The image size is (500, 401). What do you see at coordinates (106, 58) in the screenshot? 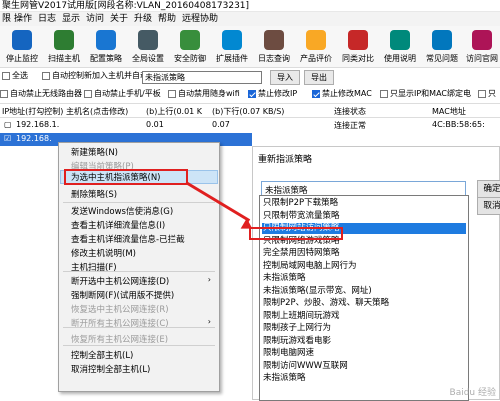
I see `toolbar-label: 配置策略` at bounding box center [106, 58].